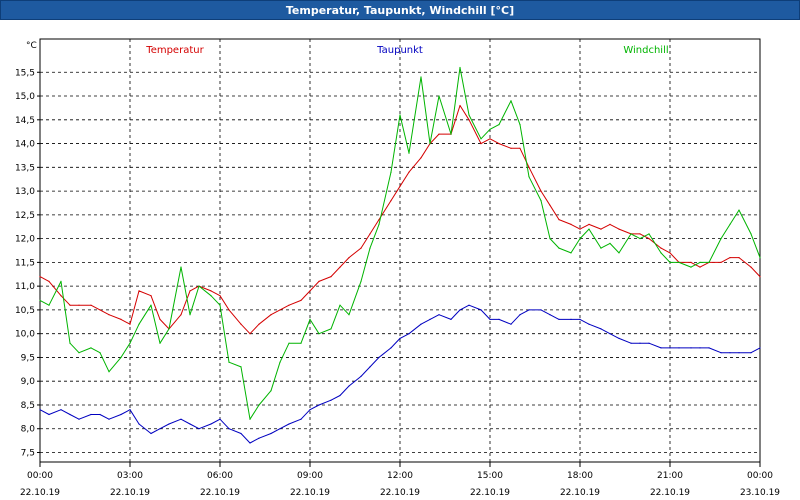  What do you see at coordinates (406, 50) in the screenshot?
I see `legend: Temperatur Taupunkt Windchill` at bounding box center [406, 50].